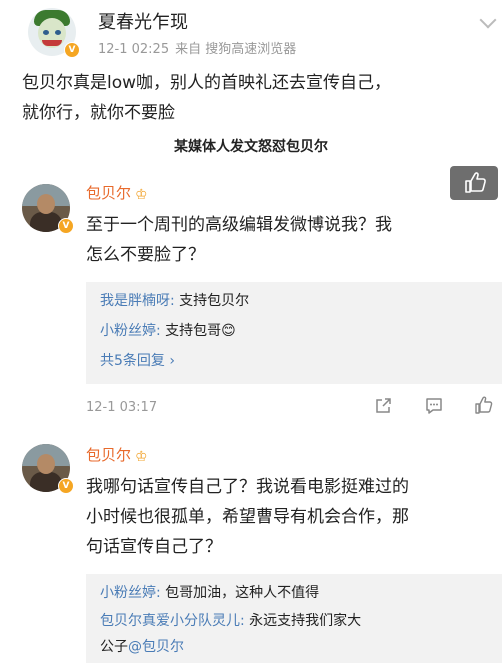  What do you see at coordinates (134, 49) in the screenshot?
I see `post-time: 12-1 02:25` at bounding box center [134, 49].